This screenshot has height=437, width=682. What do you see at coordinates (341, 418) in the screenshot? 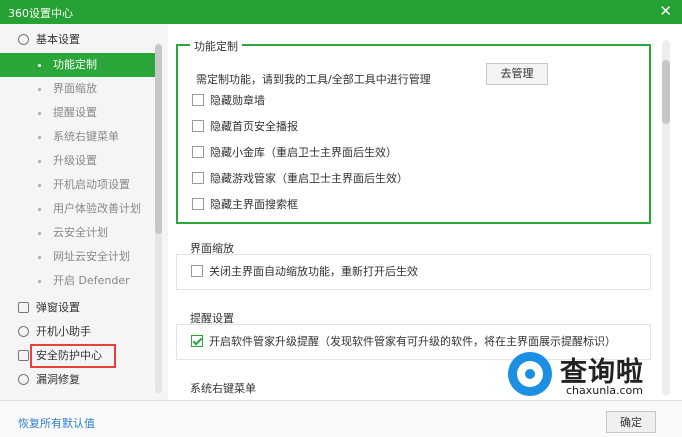
I see `footer: 恢复所有默认值 确定` at bounding box center [341, 418].